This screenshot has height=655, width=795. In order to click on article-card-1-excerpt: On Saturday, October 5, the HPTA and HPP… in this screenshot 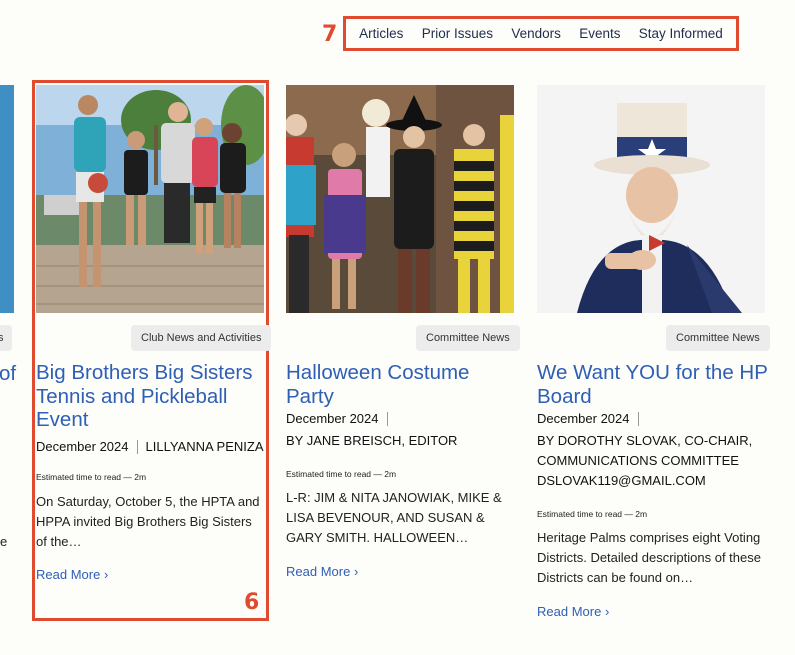, I will do `click(148, 521)`.